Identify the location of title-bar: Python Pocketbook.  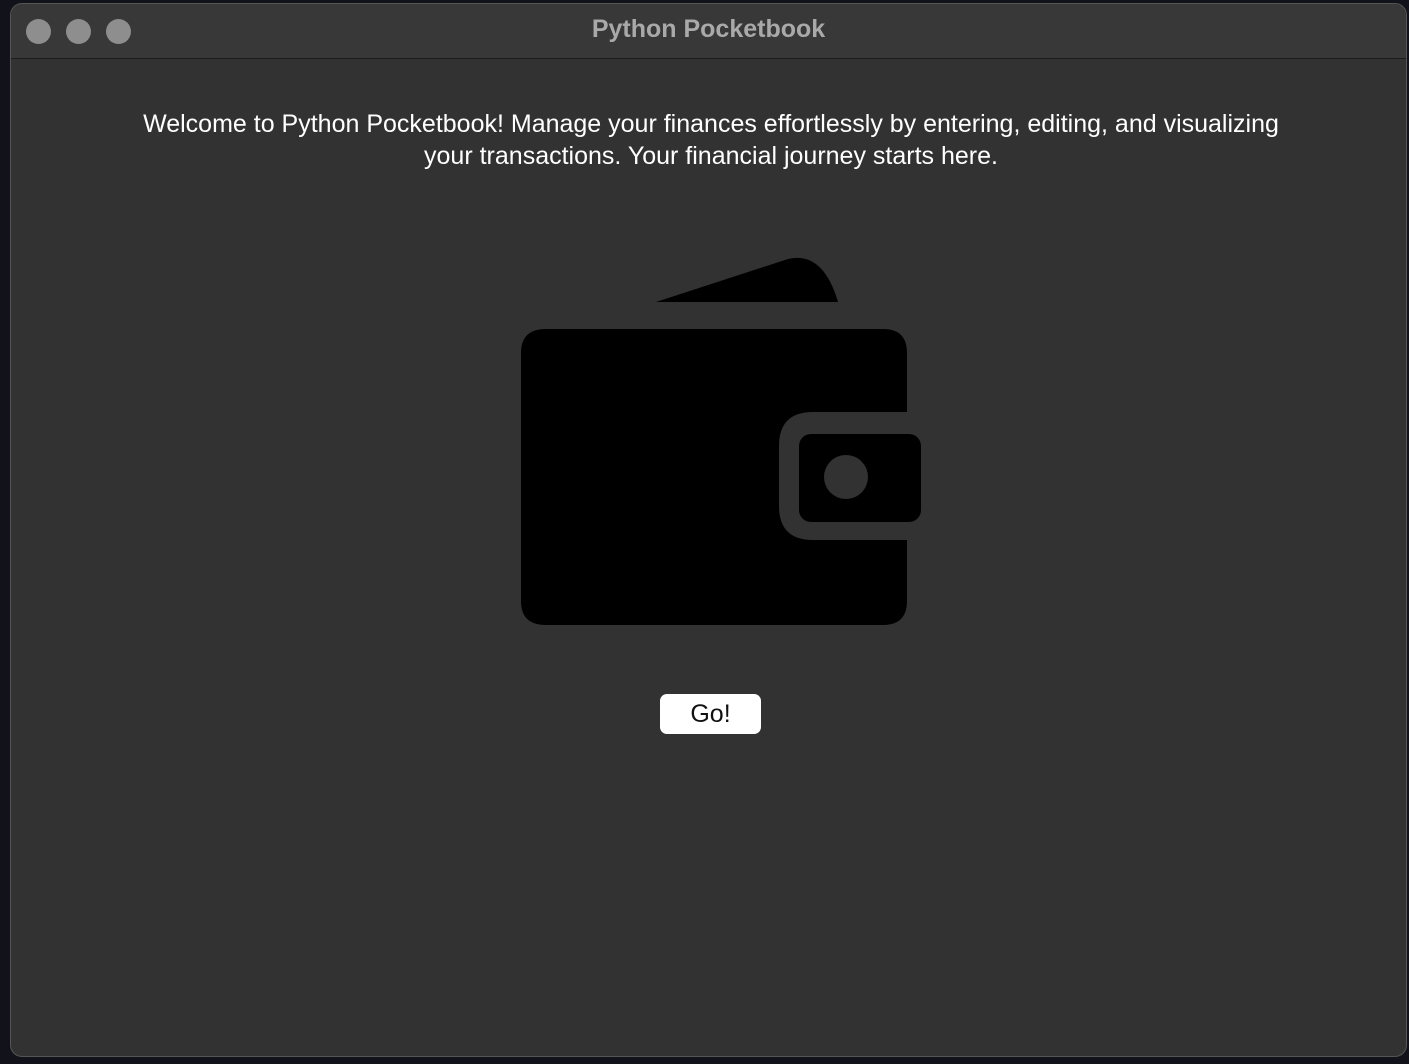
(708, 31).